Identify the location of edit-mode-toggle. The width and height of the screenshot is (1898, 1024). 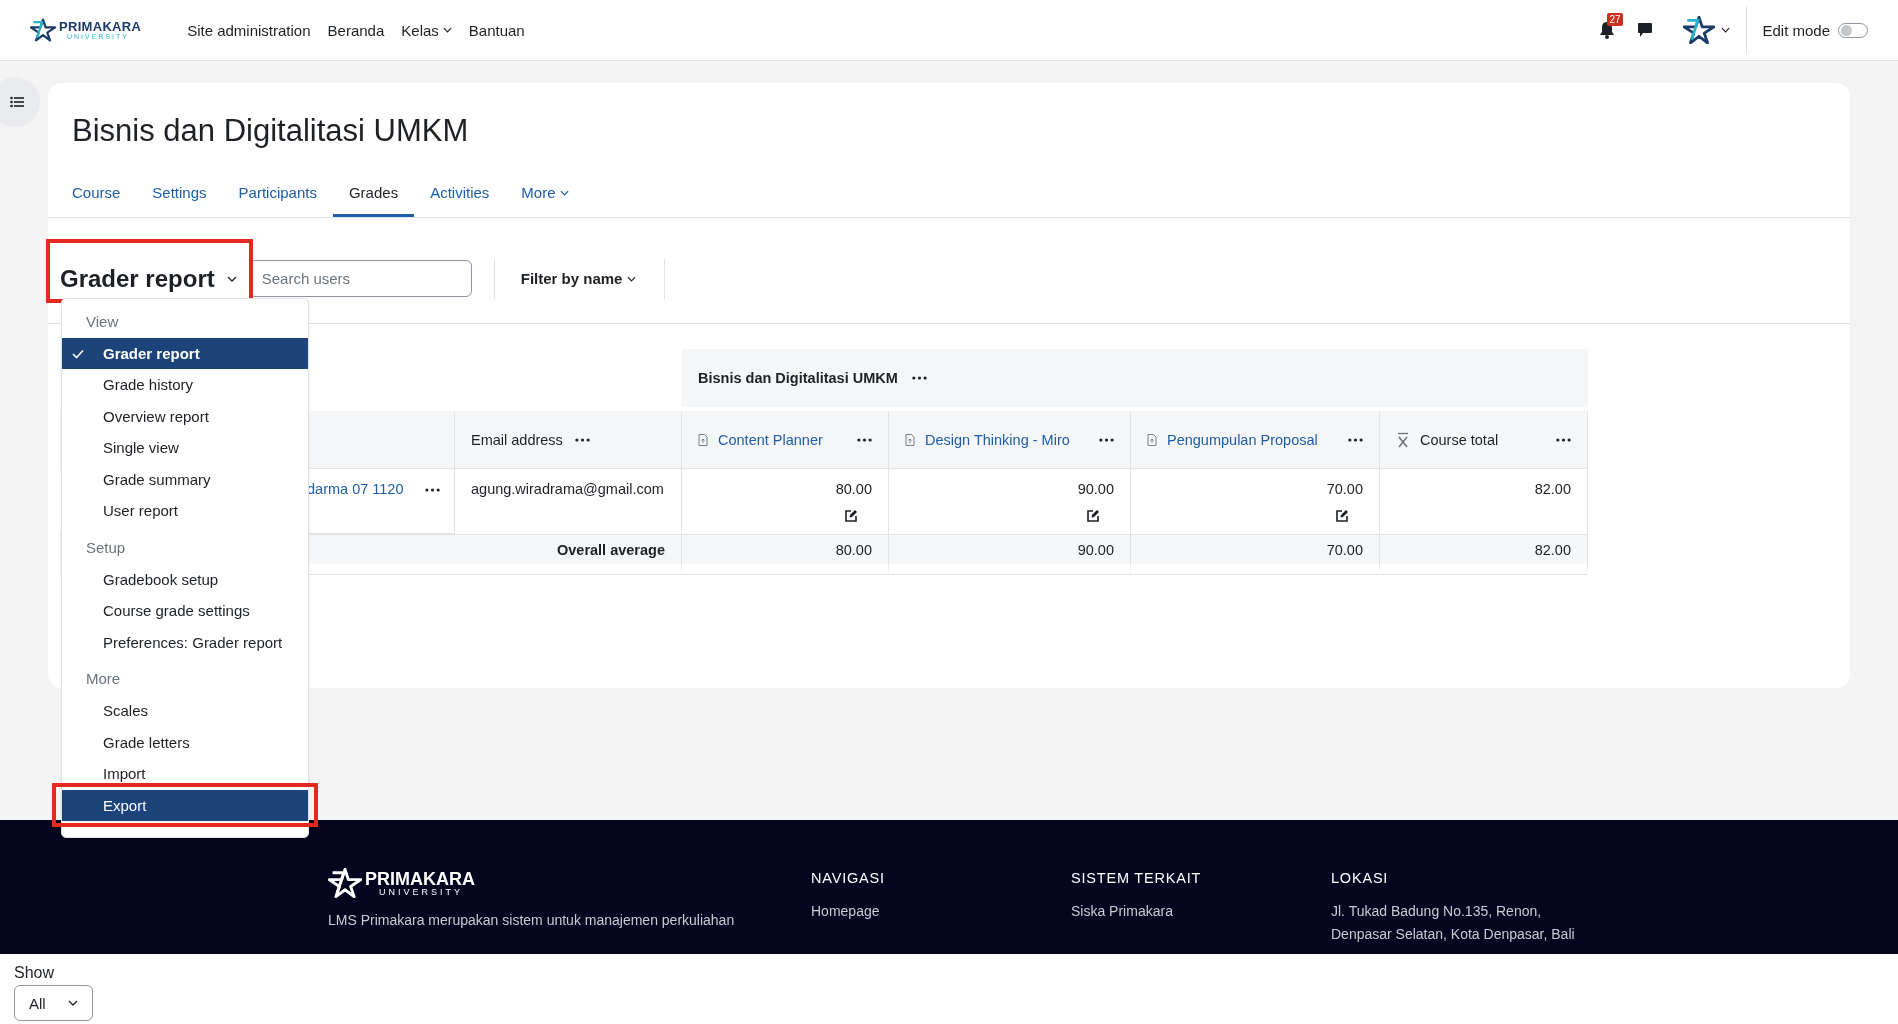
(1853, 30).